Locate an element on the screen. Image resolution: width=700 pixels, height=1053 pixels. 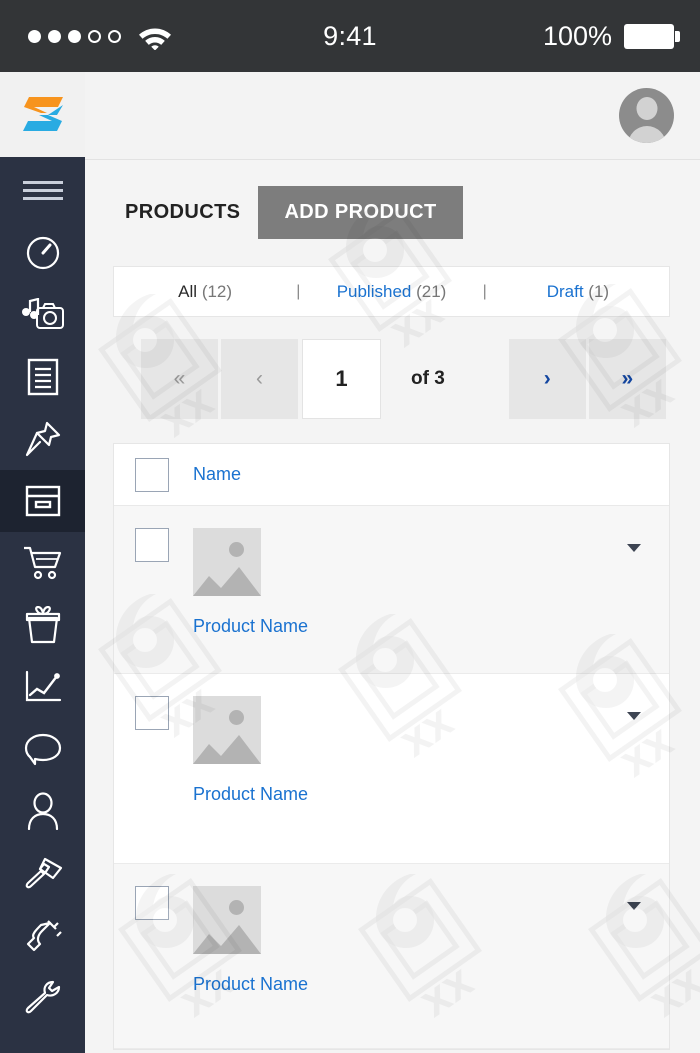
sidebar-item-plugins is located at coordinates (42, 935).